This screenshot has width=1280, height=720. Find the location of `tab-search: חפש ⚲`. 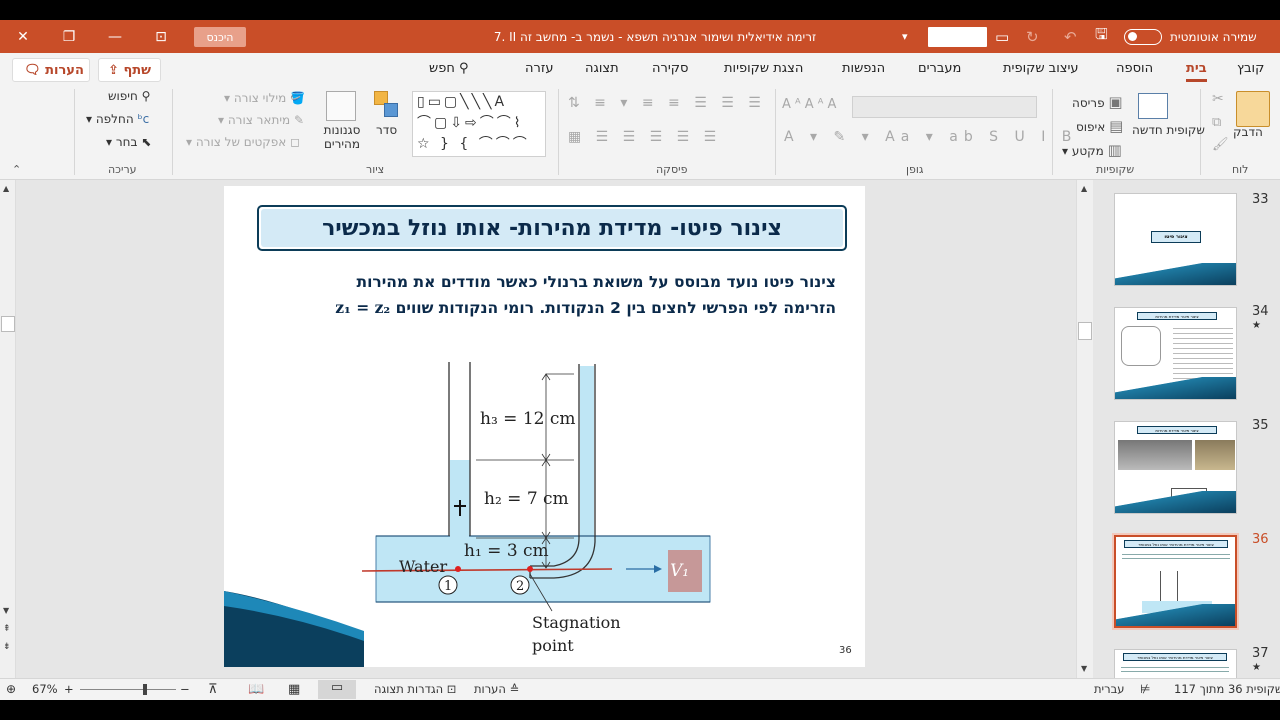

tab-search: חפש ⚲ is located at coordinates (449, 68).